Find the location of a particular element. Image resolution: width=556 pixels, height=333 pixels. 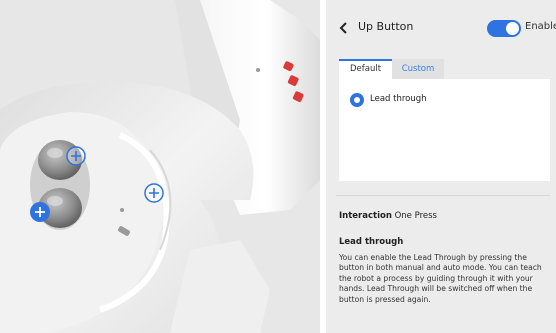

hotspot-ring-plus-icon is located at coordinates (154, 193).